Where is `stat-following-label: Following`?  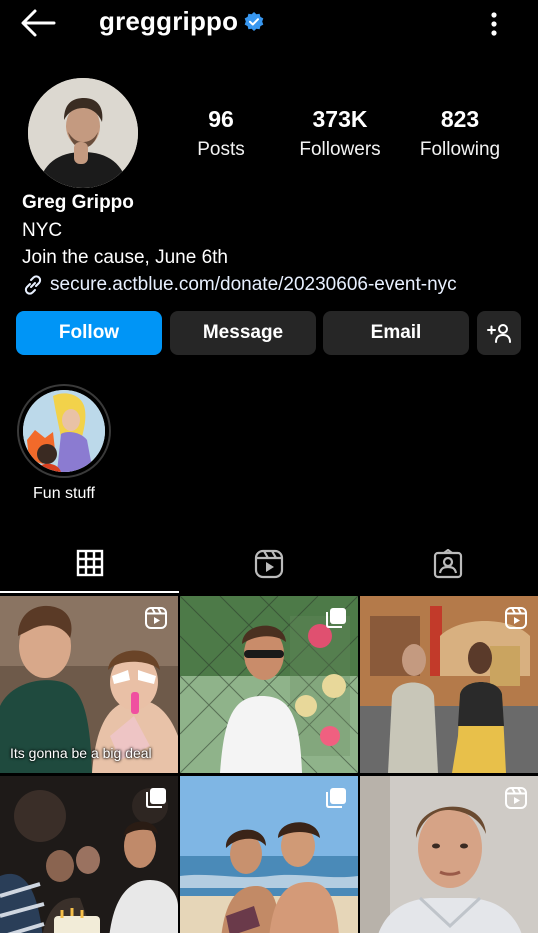
stat-following-label: Following is located at coordinates (460, 149).